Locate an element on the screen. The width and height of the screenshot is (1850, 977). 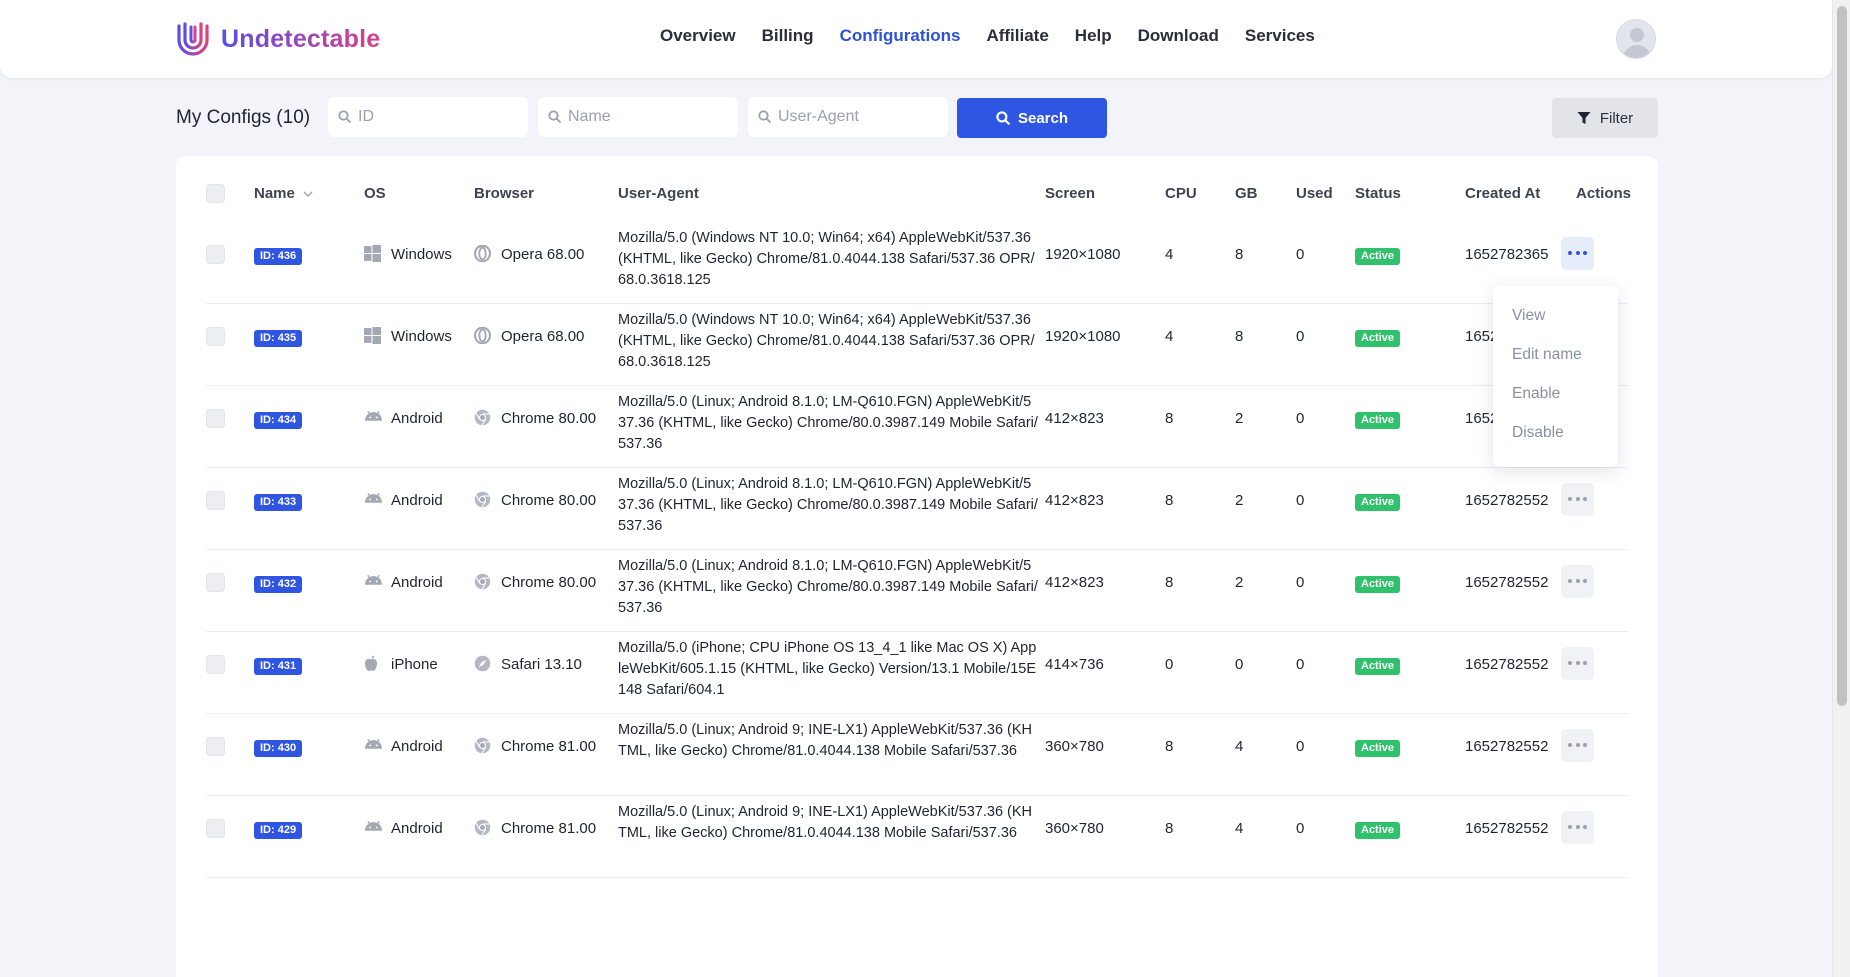
col-header-screen: Screen is located at coordinates (1070, 193).